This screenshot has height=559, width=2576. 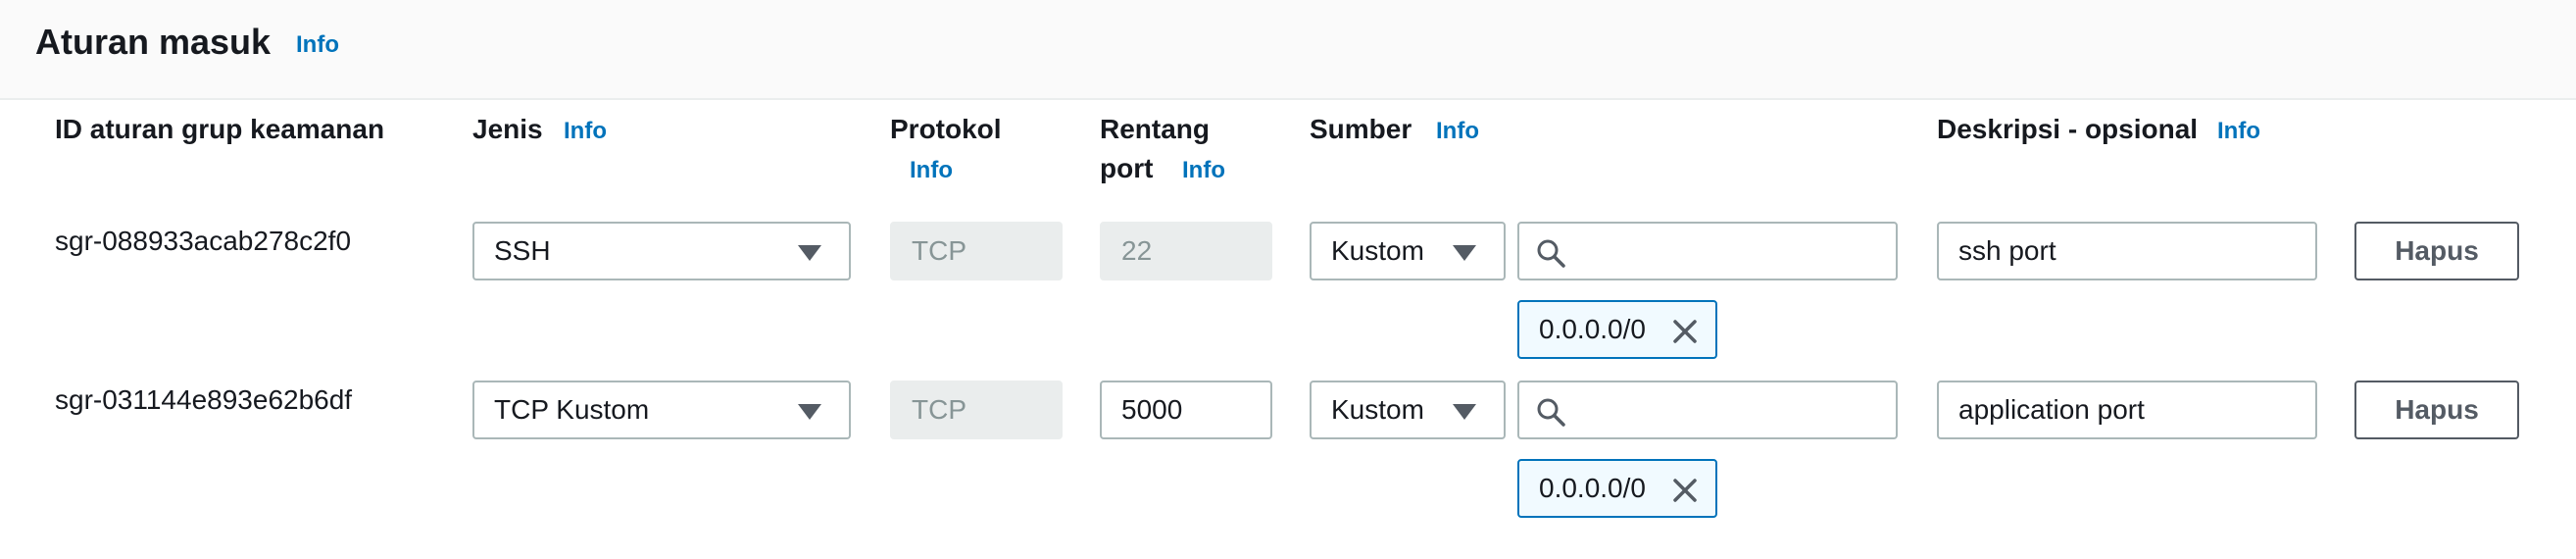 What do you see at coordinates (1457, 132) in the screenshot?
I see `source-info-link: Info` at bounding box center [1457, 132].